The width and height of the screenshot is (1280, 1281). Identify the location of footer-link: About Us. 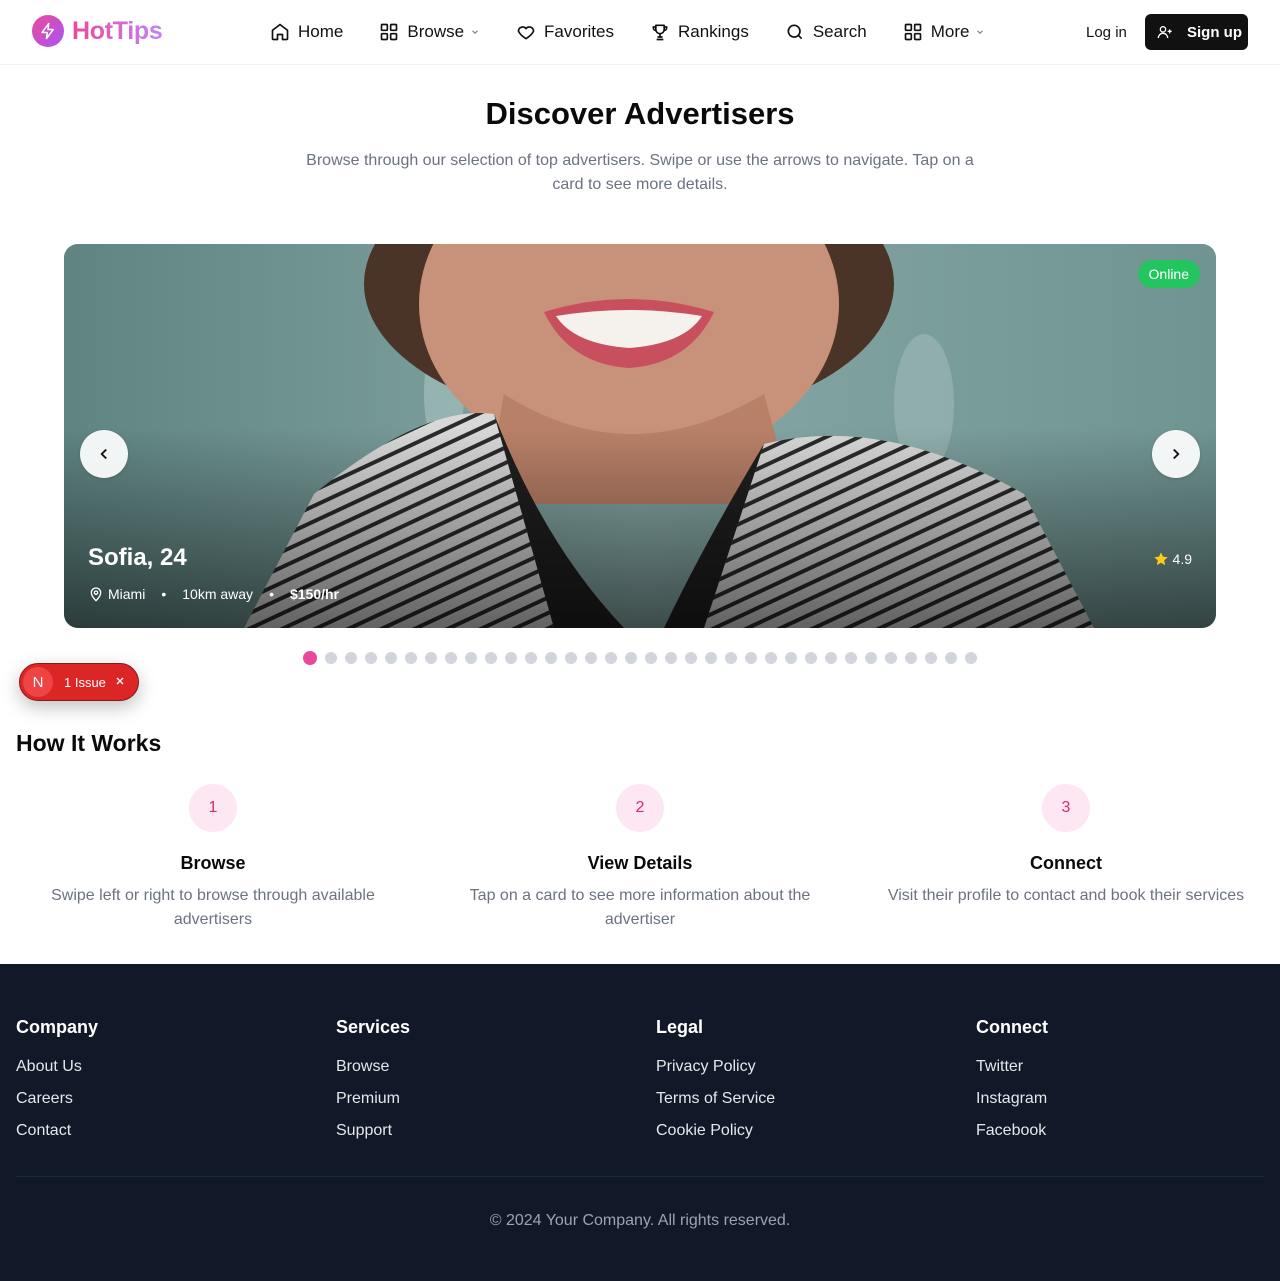
(57, 1073).